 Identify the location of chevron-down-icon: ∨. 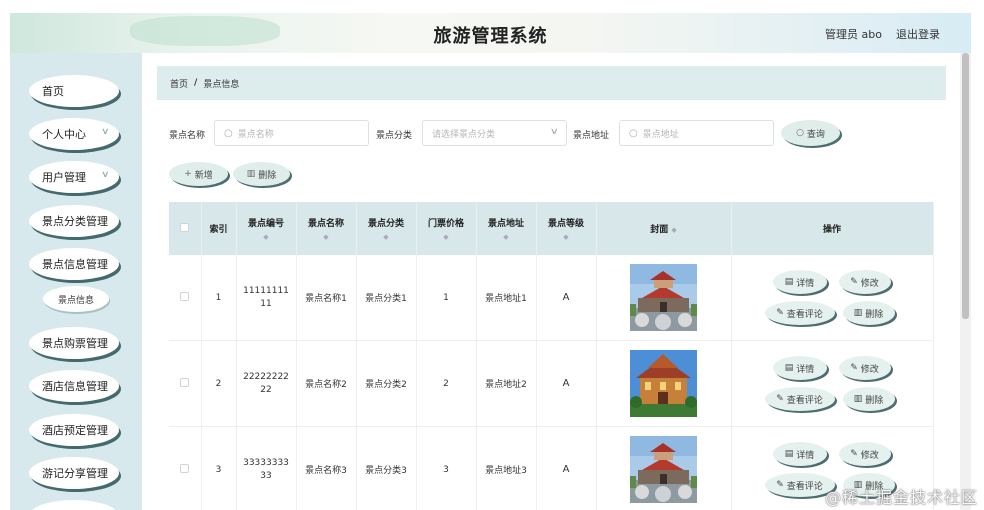
(105, 175).